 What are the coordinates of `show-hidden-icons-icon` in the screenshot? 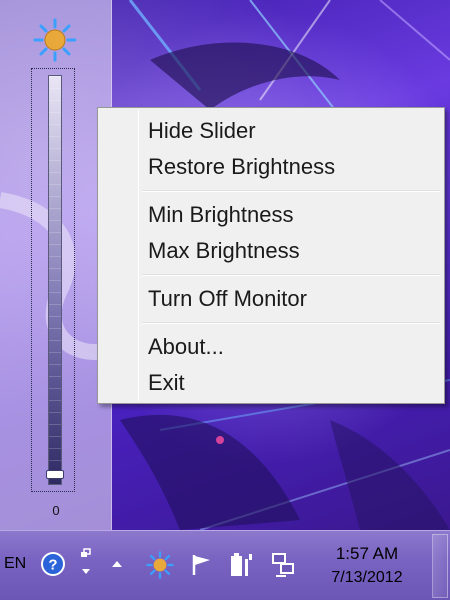 It's located at (117, 564).